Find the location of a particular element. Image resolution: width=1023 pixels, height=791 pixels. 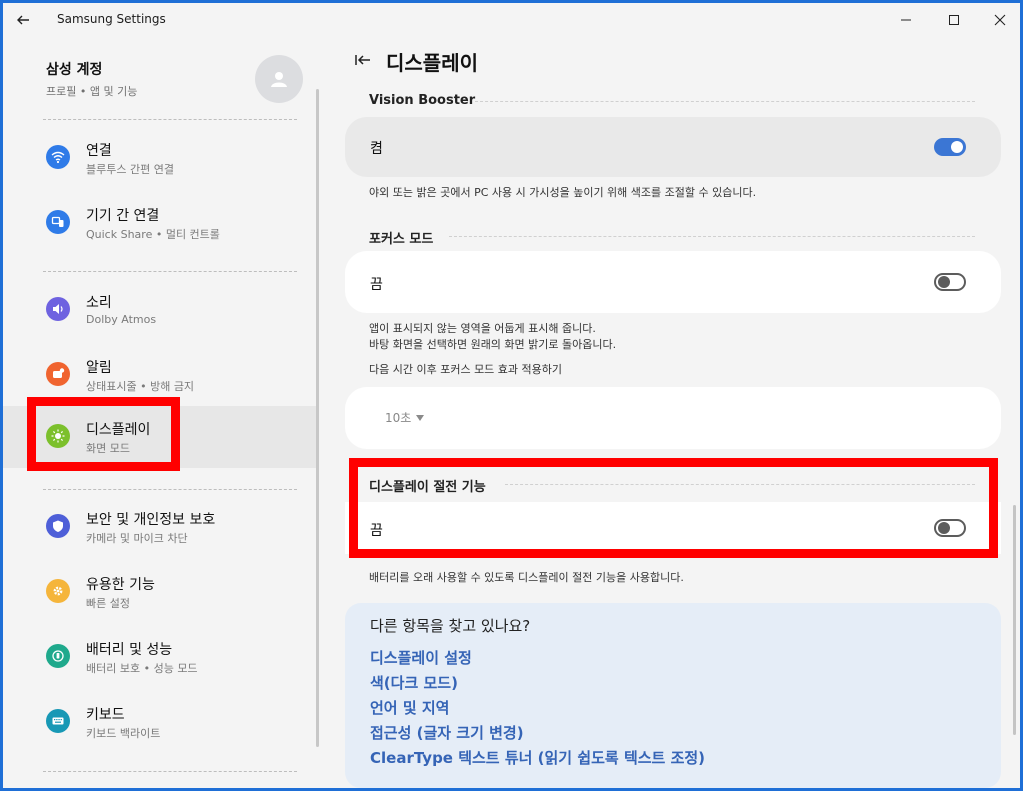

focus-mode-description-2: 바탕 화면을 선택하면 원래의 화면 밝기로 돌아옵니다. is located at coordinates (493, 344).